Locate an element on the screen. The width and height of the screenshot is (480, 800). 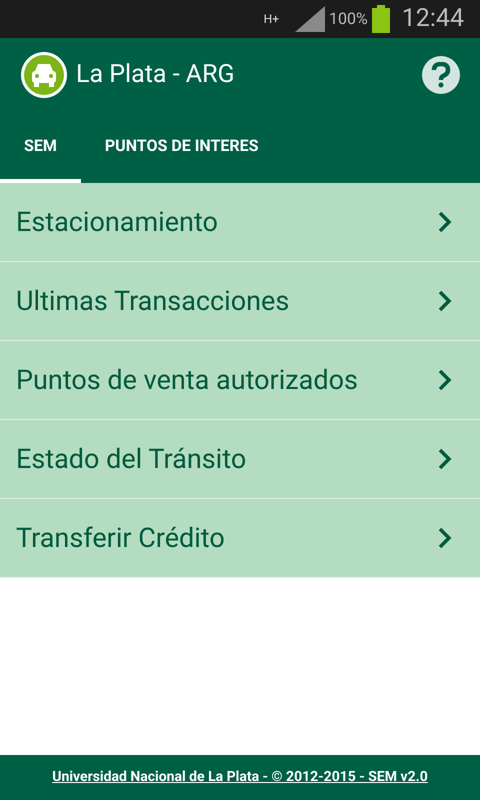
app-title: La Plata - ARG is located at coordinates (156, 75).